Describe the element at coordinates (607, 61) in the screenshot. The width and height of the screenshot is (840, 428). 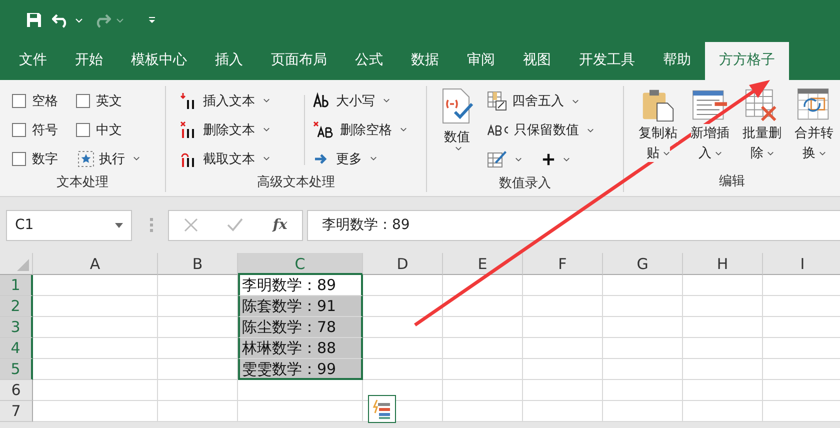
I see `ribbon-tab: 开发工具` at that location.